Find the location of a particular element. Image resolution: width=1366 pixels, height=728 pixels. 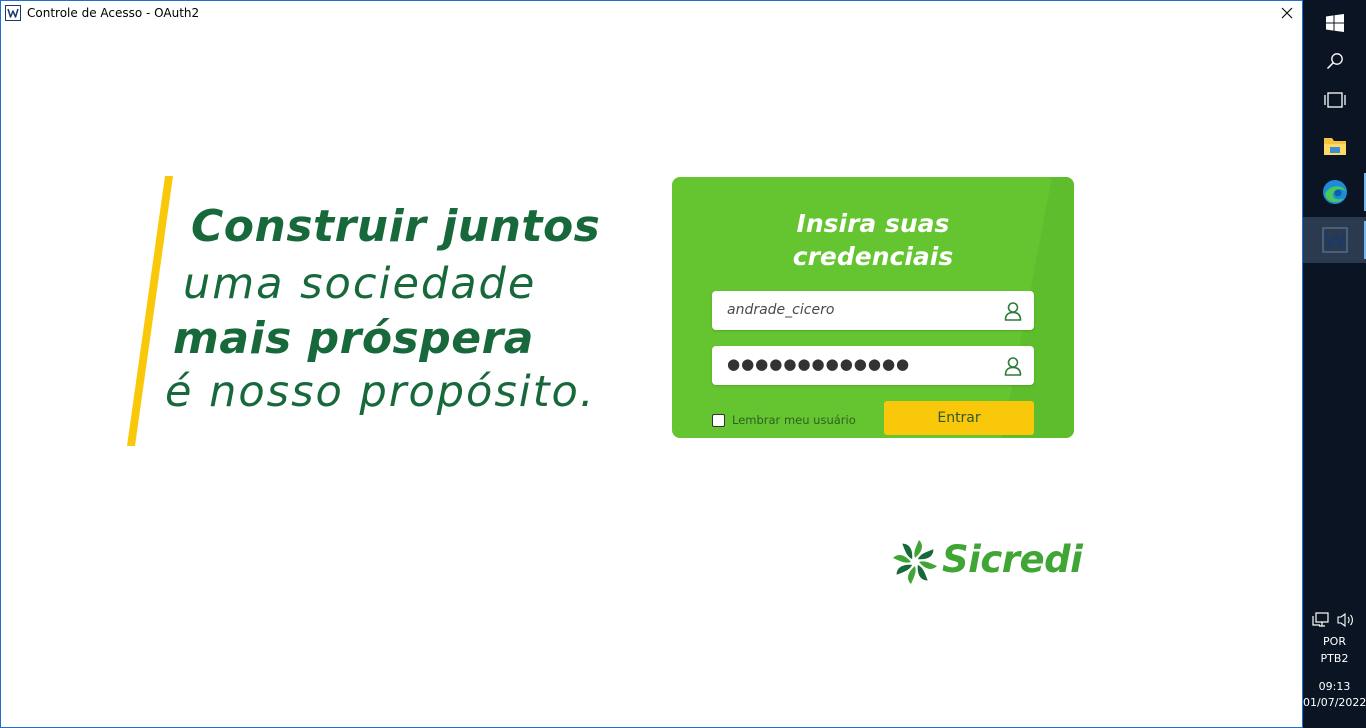

title-bar: Controle de Acesso - OAuth2 is located at coordinates (651, 13).